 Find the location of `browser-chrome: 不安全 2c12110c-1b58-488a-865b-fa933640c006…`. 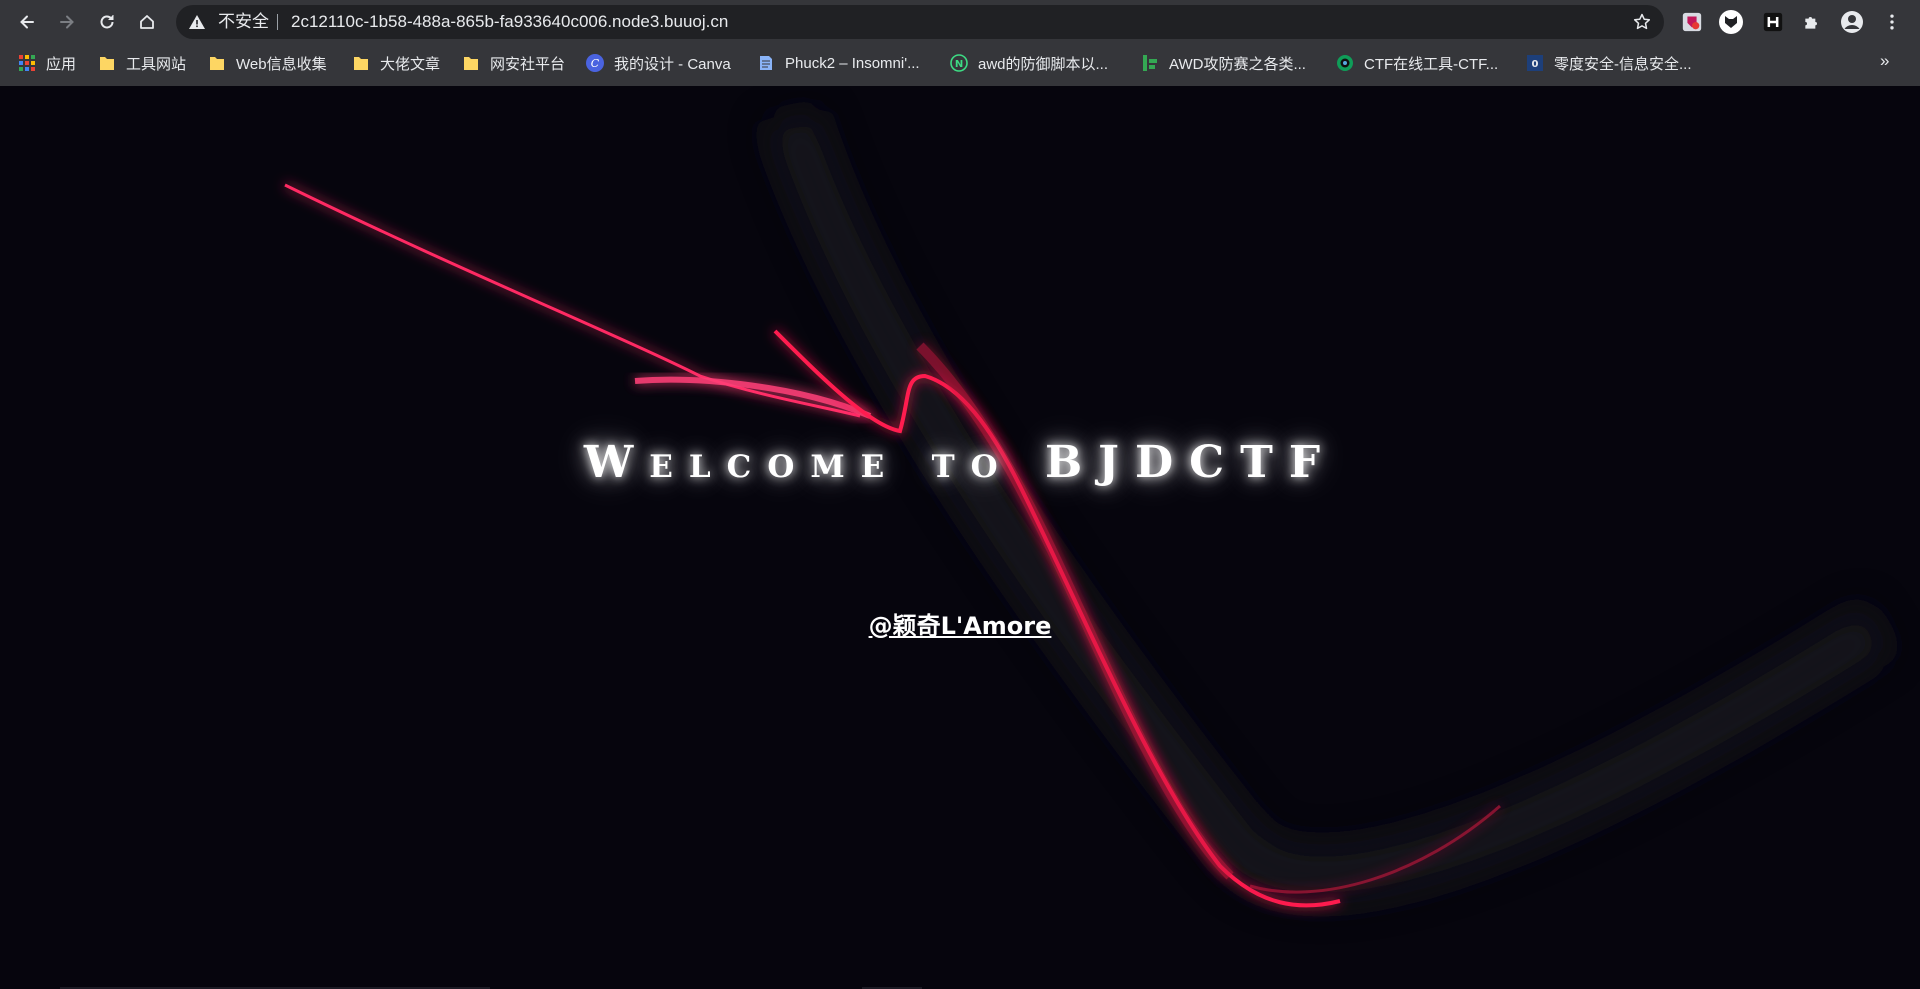

browser-chrome: 不安全 2c12110c-1b58-488a-865b-fa933640c006… is located at coordinates (960, 43).